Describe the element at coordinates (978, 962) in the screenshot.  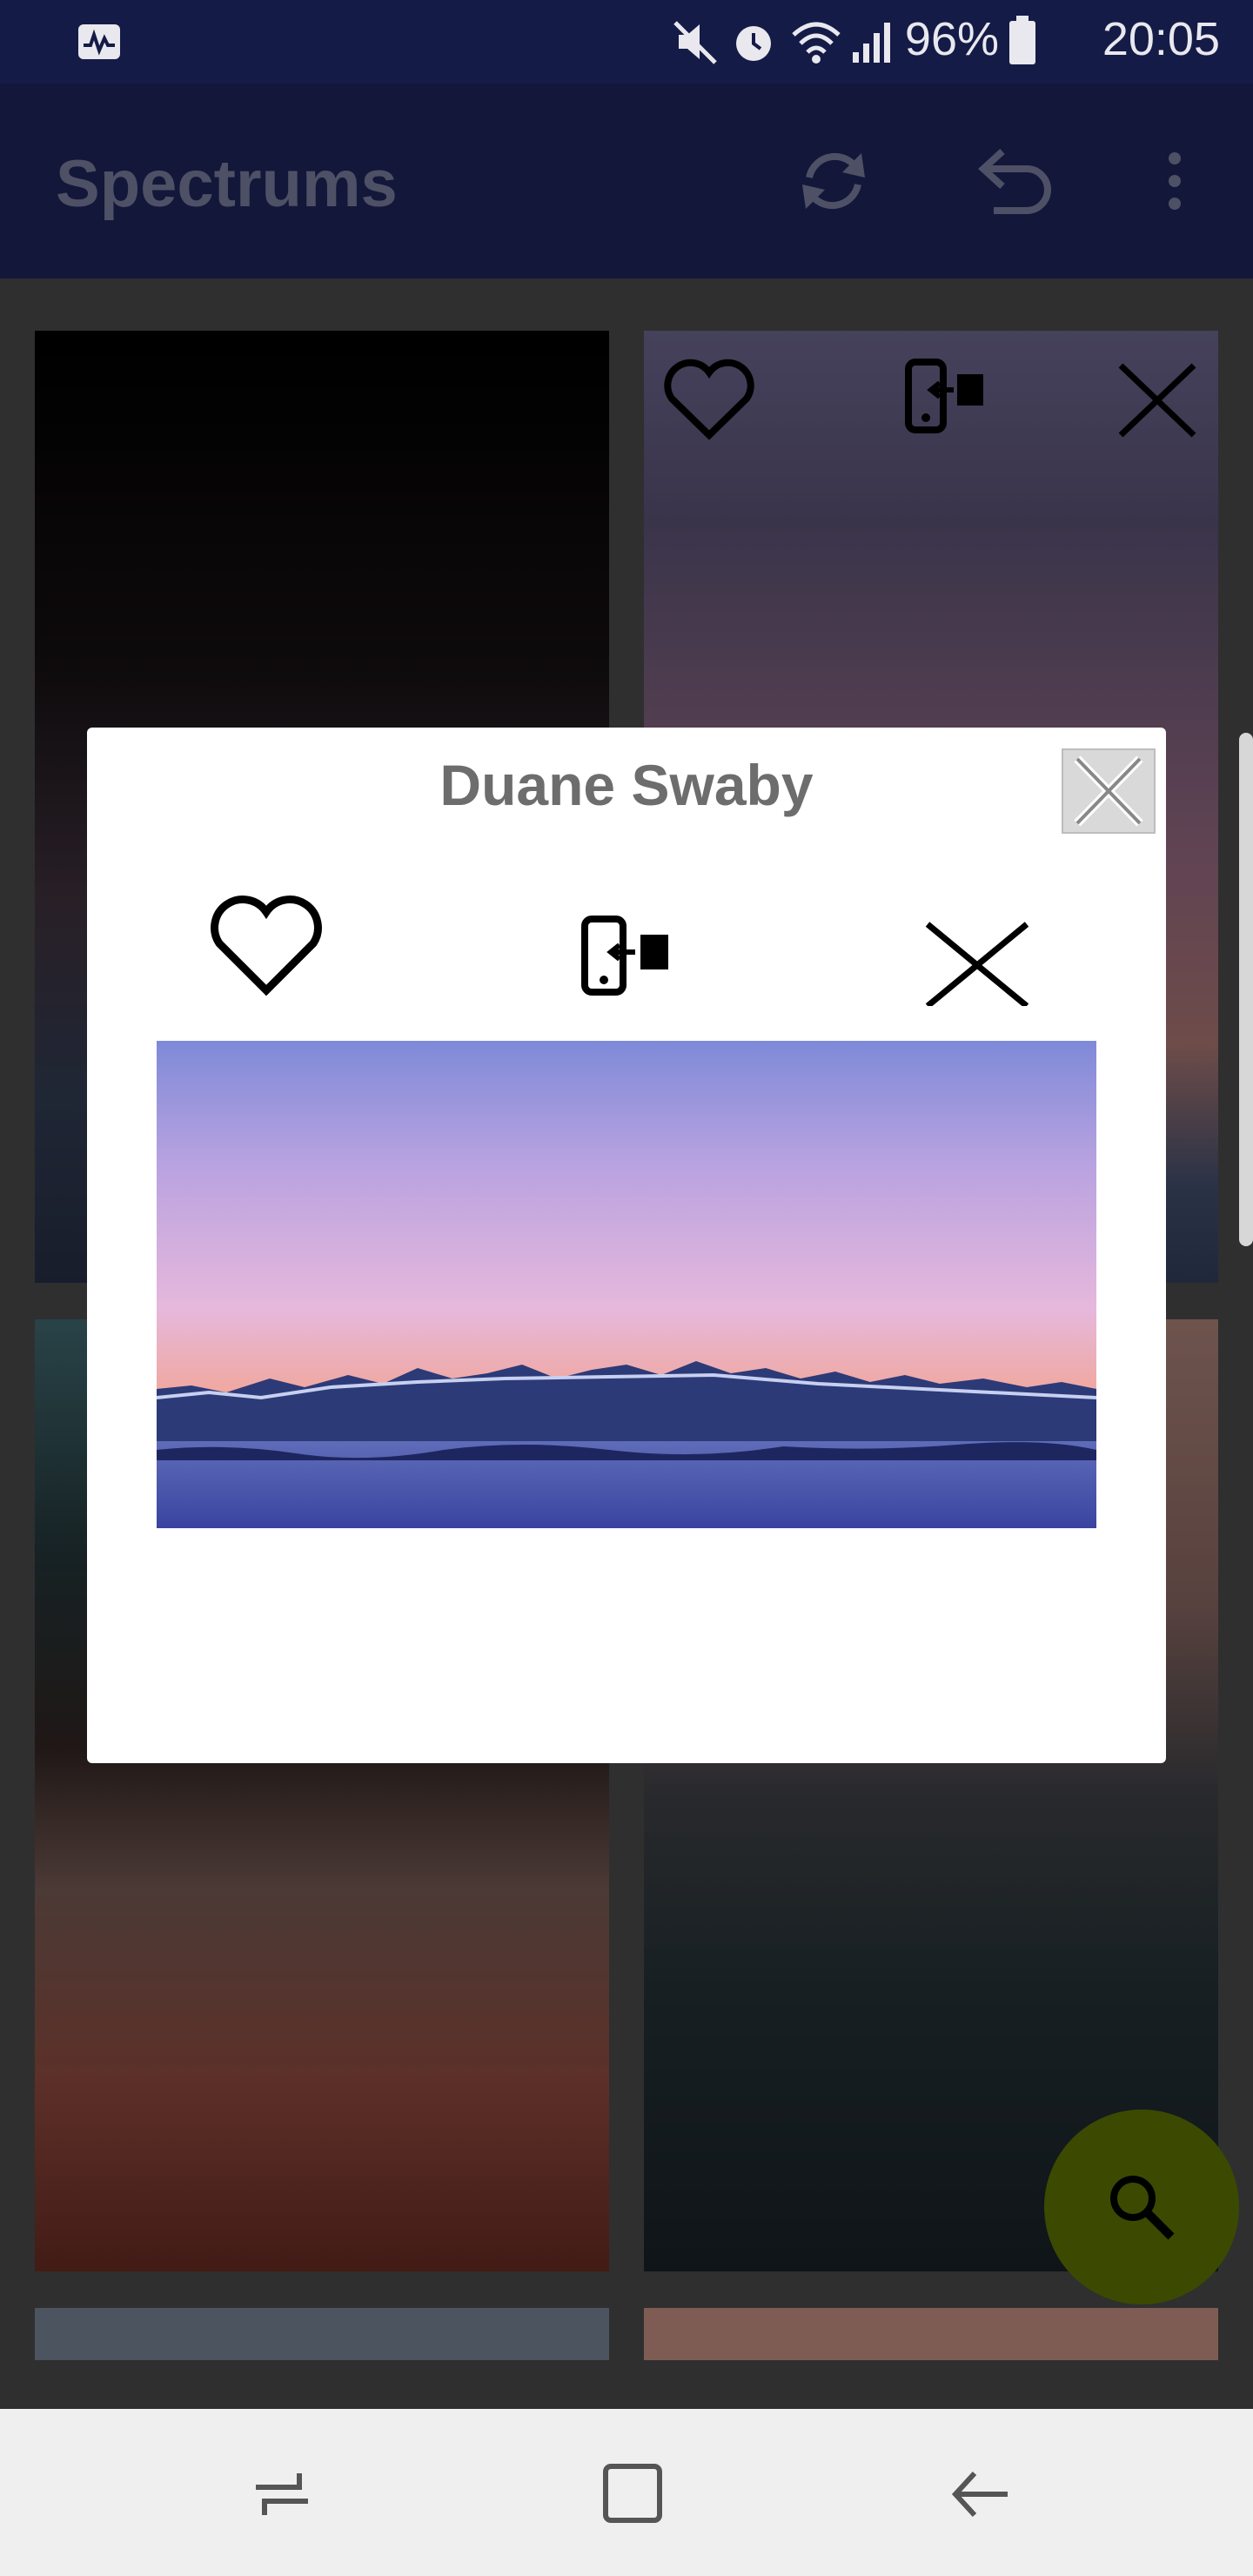
I see `close-icon` at that location.